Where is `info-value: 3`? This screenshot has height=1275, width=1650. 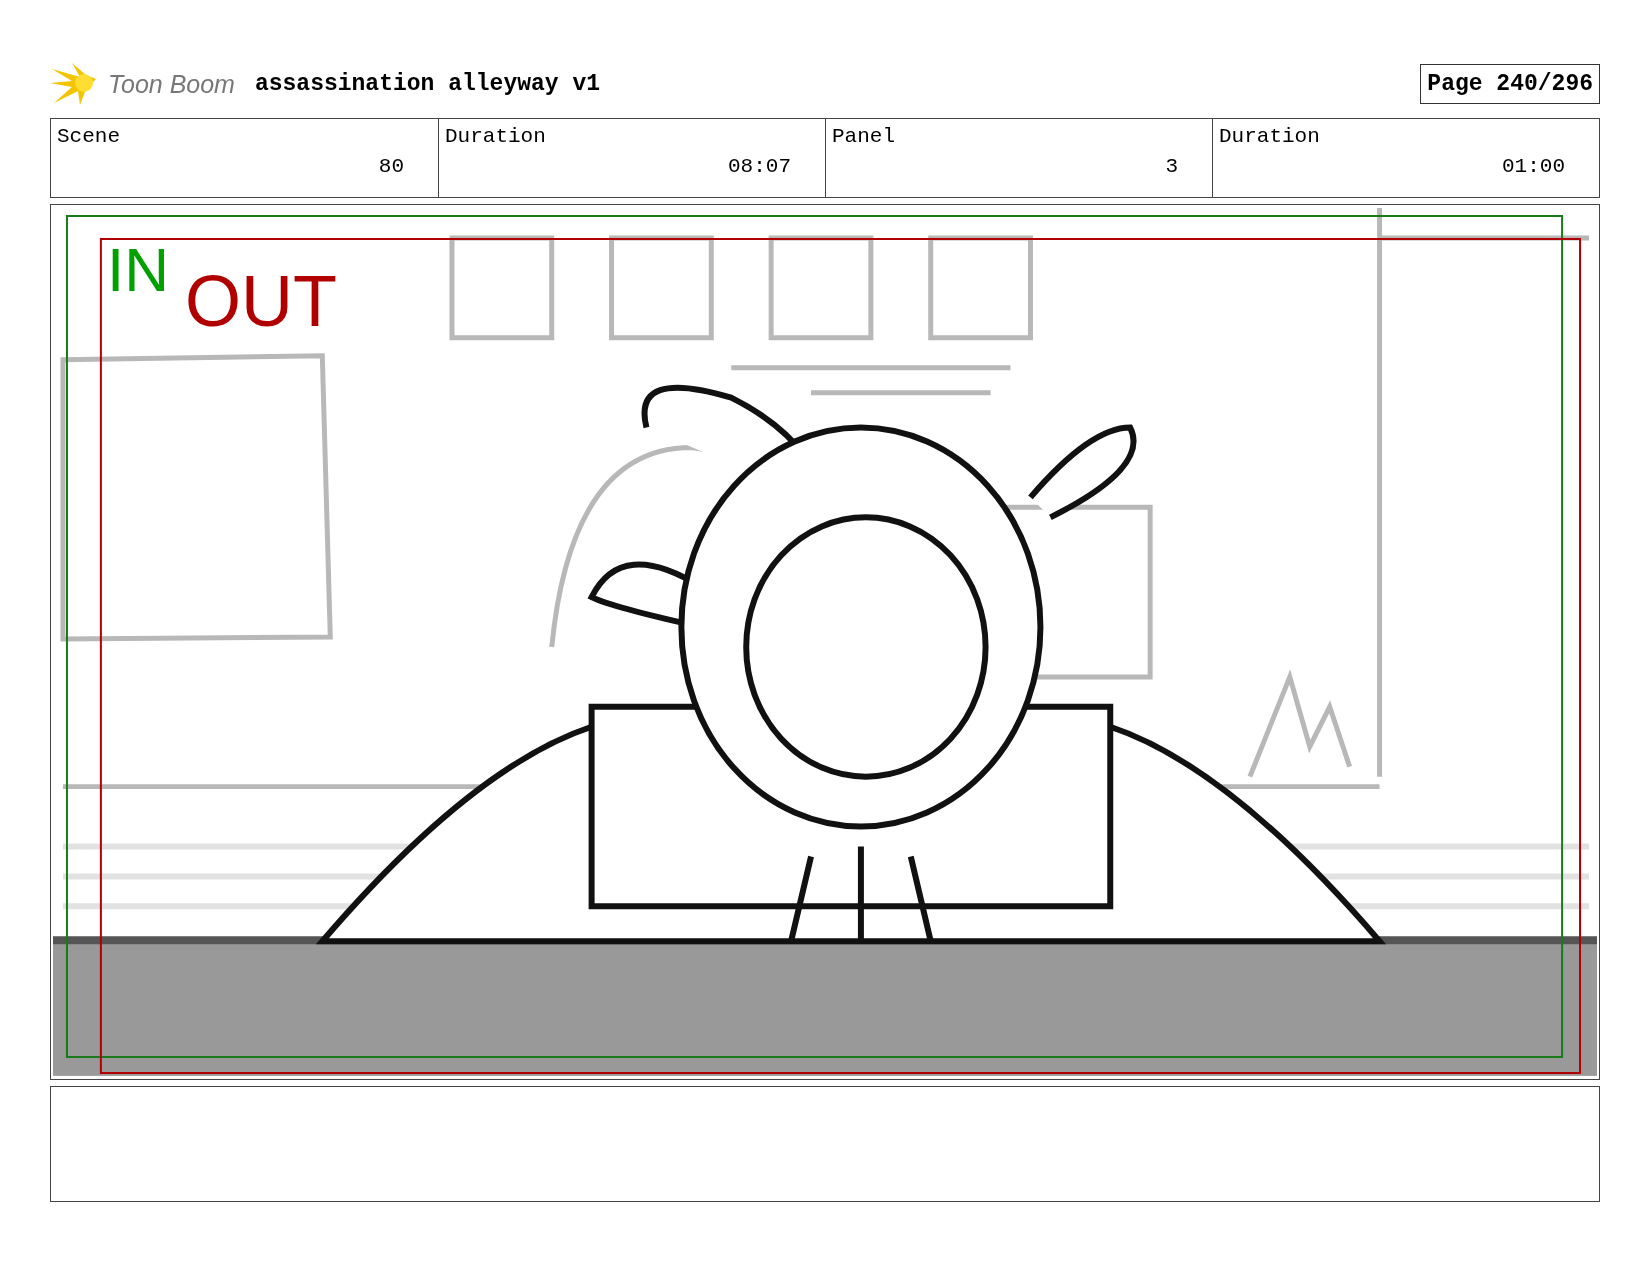 info-value: 3 is located at coordinates (1171, 166).